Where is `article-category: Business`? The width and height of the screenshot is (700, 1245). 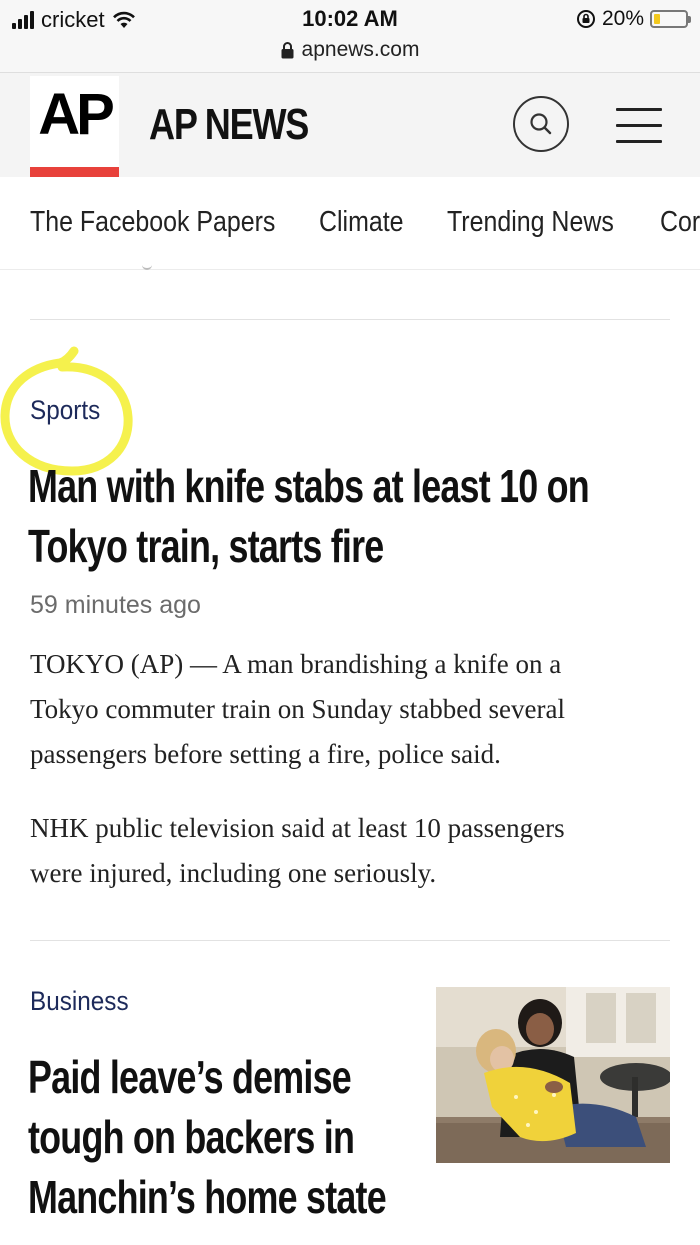 article-category: Business is located at coordinates (79, 1001).